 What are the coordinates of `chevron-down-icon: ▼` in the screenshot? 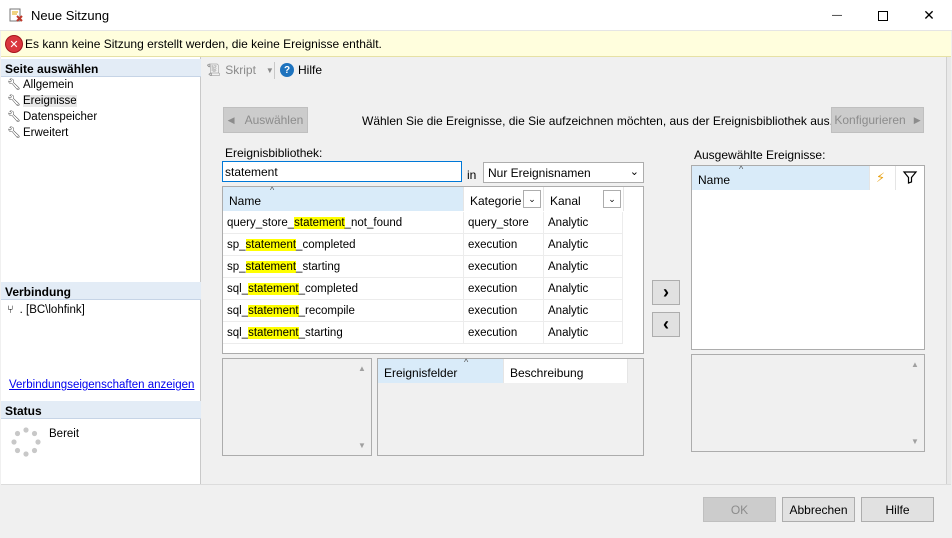 It's located at (269, 70).